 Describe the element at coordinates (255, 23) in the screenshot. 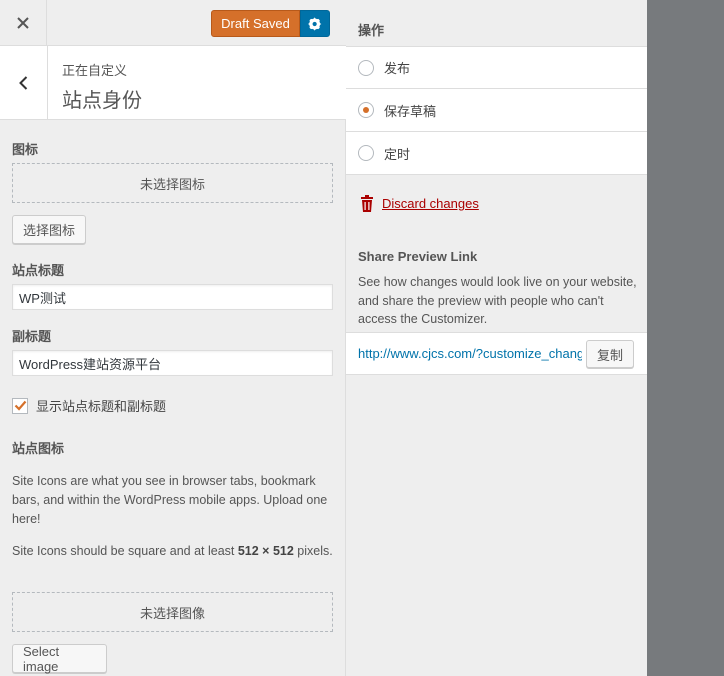

I see `draft-saved-button: Draft Saved` at that location.